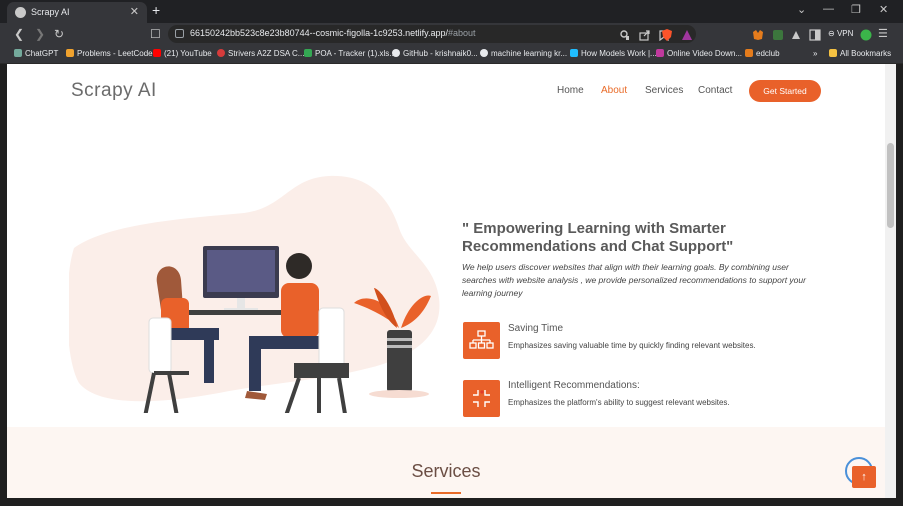 The height and width of the screenshot is (506, 903). Describe the element at coordinates (536, 328) in the screenshot. I see `feature-title-saving-time: Saving Time` at that location.